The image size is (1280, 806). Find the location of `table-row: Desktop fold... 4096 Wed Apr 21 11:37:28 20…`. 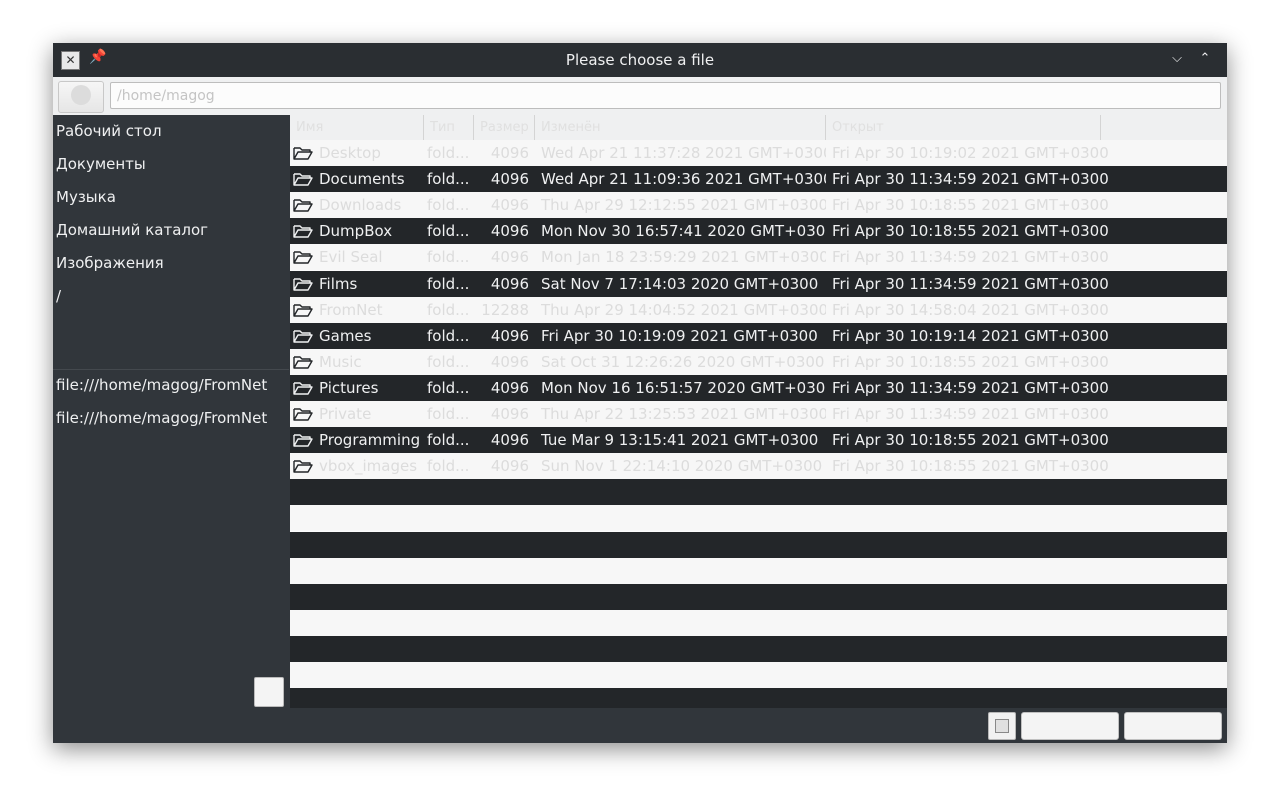

table-row: Desktop fold... 4096 Wed Apr 21 11:37:28 20… is located at coordinates (758, 153).